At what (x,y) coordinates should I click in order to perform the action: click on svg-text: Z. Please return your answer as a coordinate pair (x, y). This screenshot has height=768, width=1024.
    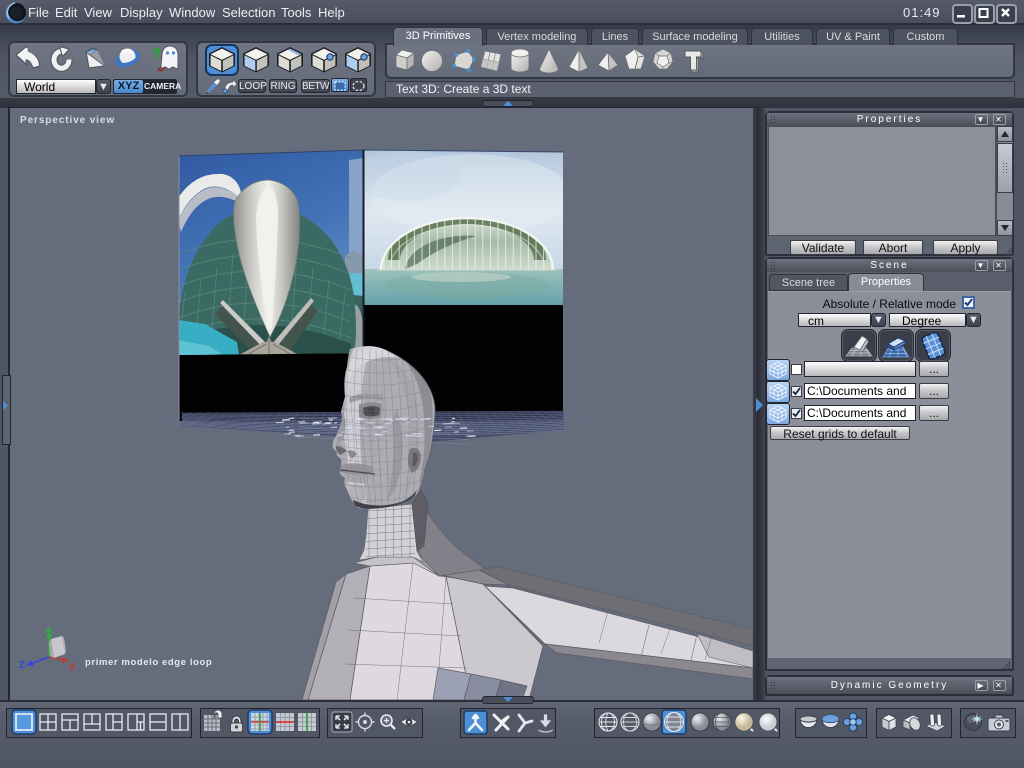
    Looking at the image, I should click on (22, 665).